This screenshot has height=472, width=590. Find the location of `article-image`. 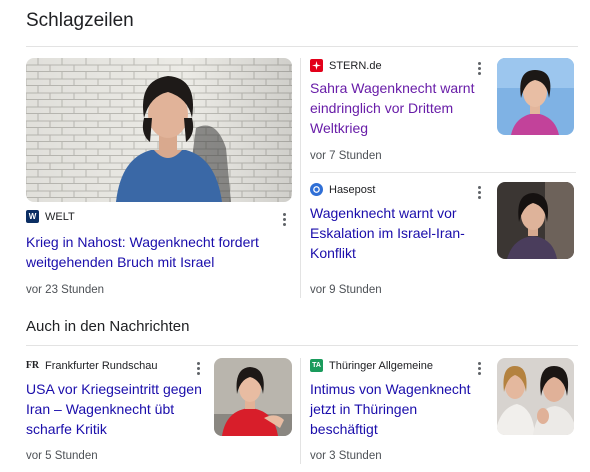

article-image is located at coordinates (159, 130).